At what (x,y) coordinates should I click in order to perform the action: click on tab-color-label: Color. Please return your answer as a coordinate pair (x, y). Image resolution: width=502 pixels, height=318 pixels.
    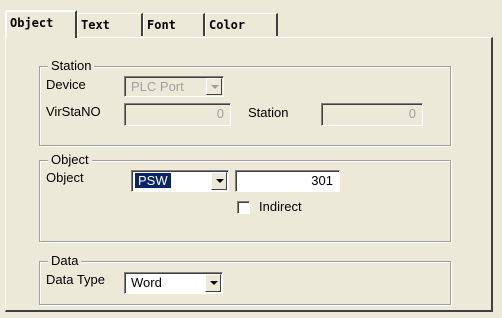
    Looking at the image, I should click on (227, 25).